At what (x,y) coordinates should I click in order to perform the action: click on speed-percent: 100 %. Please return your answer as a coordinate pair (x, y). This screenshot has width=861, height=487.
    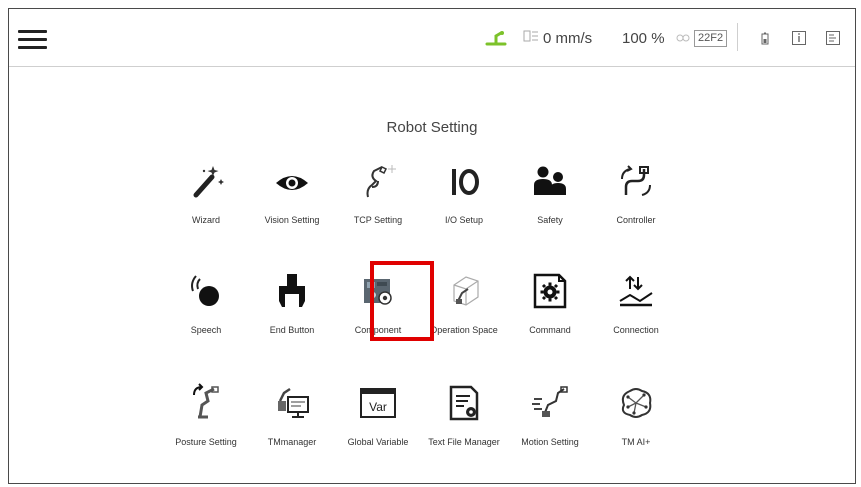
    Looking at the image, I should click on (643, 38).